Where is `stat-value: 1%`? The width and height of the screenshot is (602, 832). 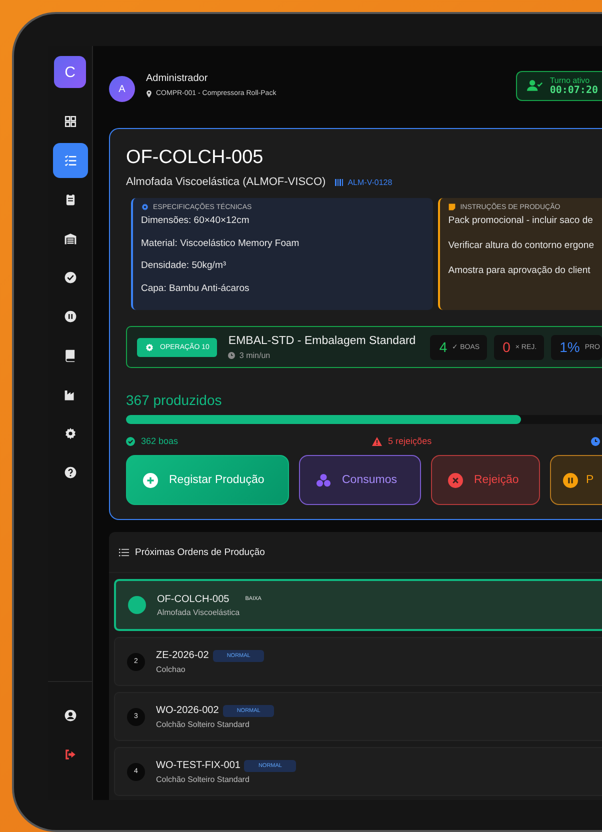
stat-value: 1% is located at coordinates (570, 347).